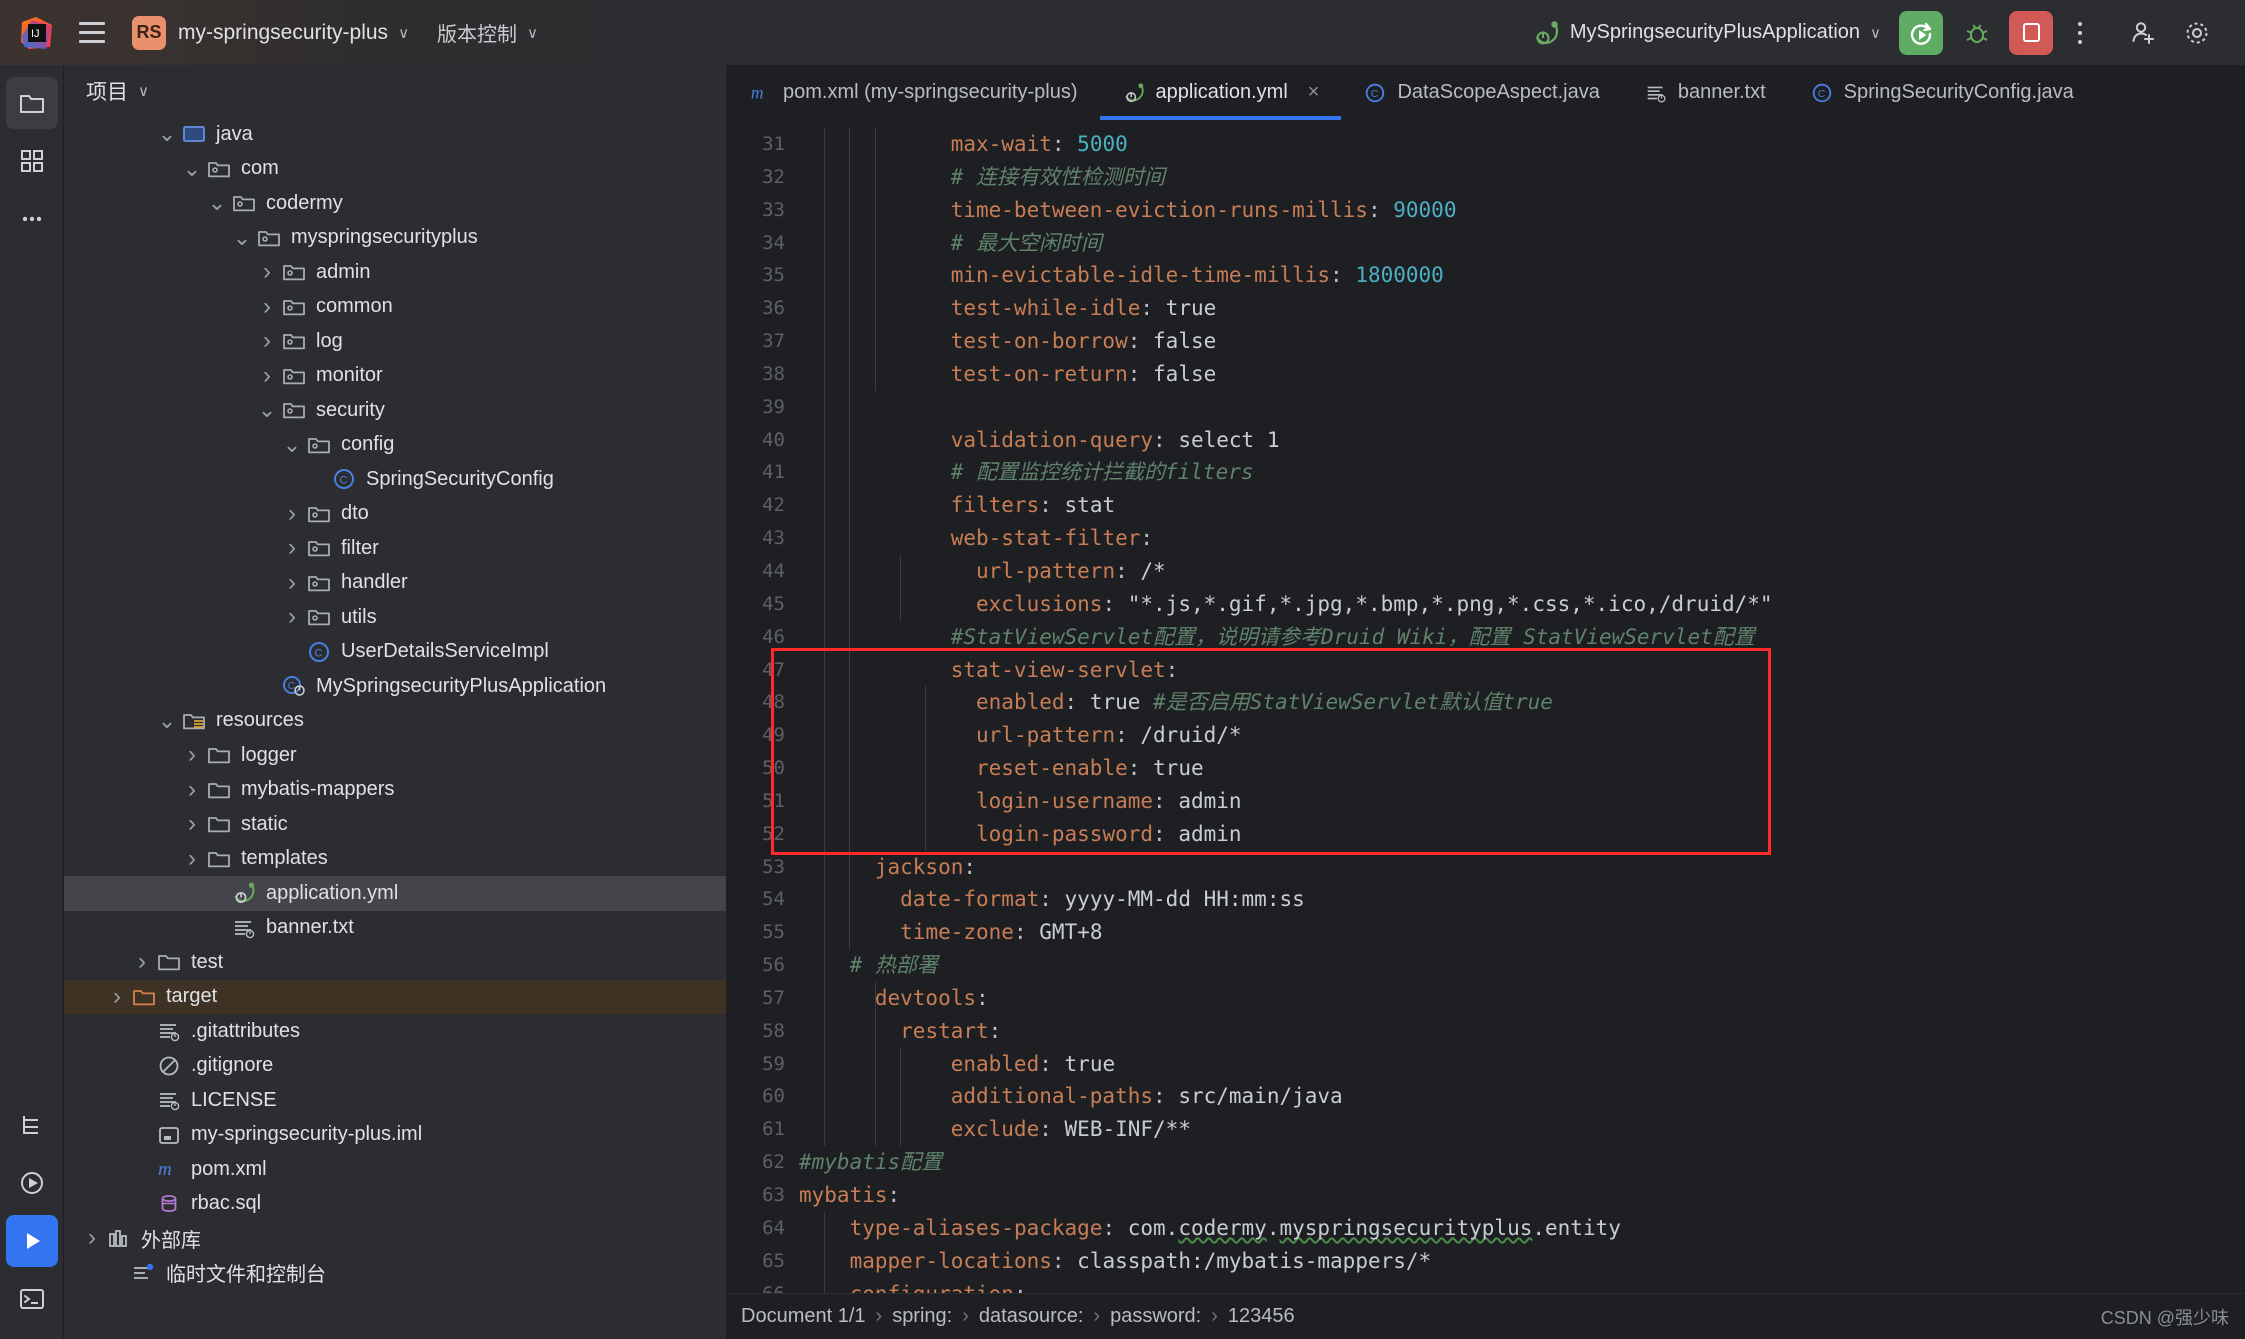  I want to click on debug-button, so click(1977, 33).